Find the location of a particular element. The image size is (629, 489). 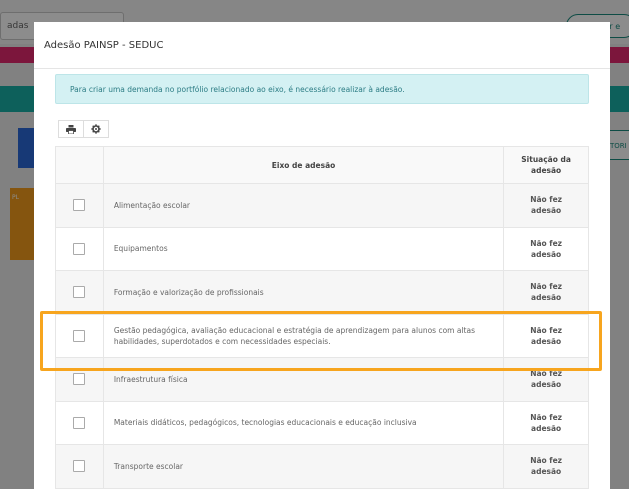

table-header: Eixo de adesão Situação da adesão is located at coordinates (322, 165).